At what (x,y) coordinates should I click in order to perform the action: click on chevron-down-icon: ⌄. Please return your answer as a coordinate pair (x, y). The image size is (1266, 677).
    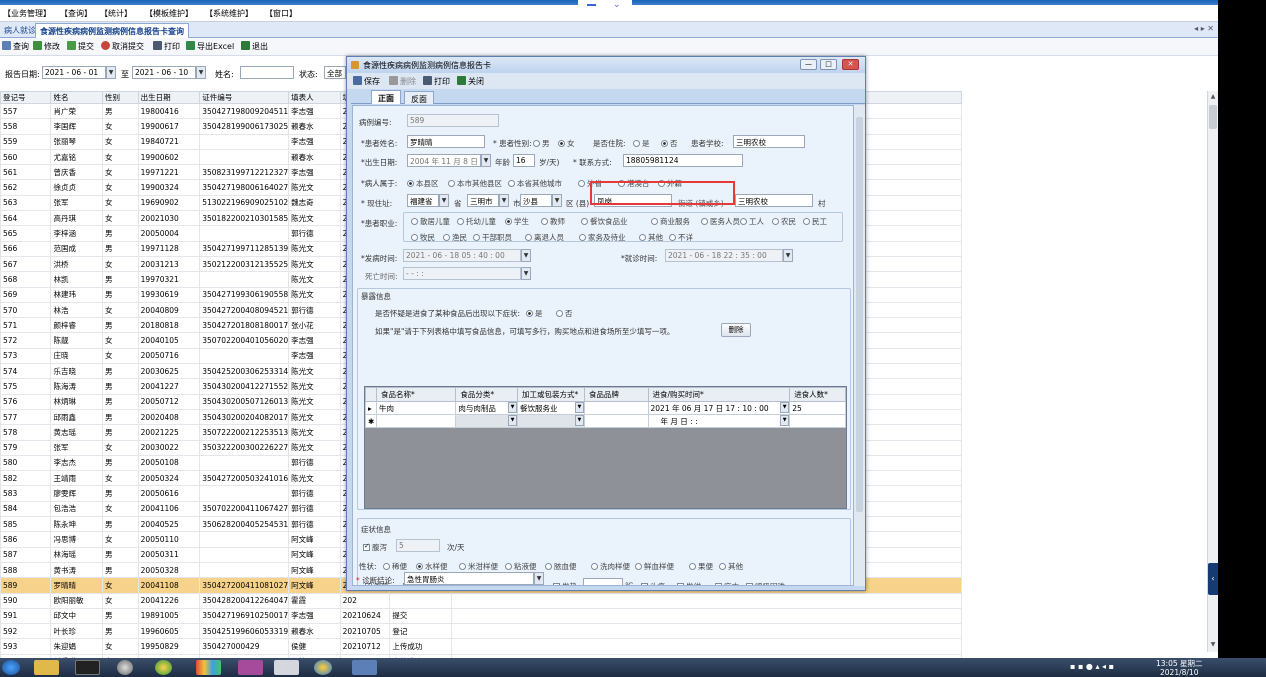
    Looking at the image, I should click on (617, 5).